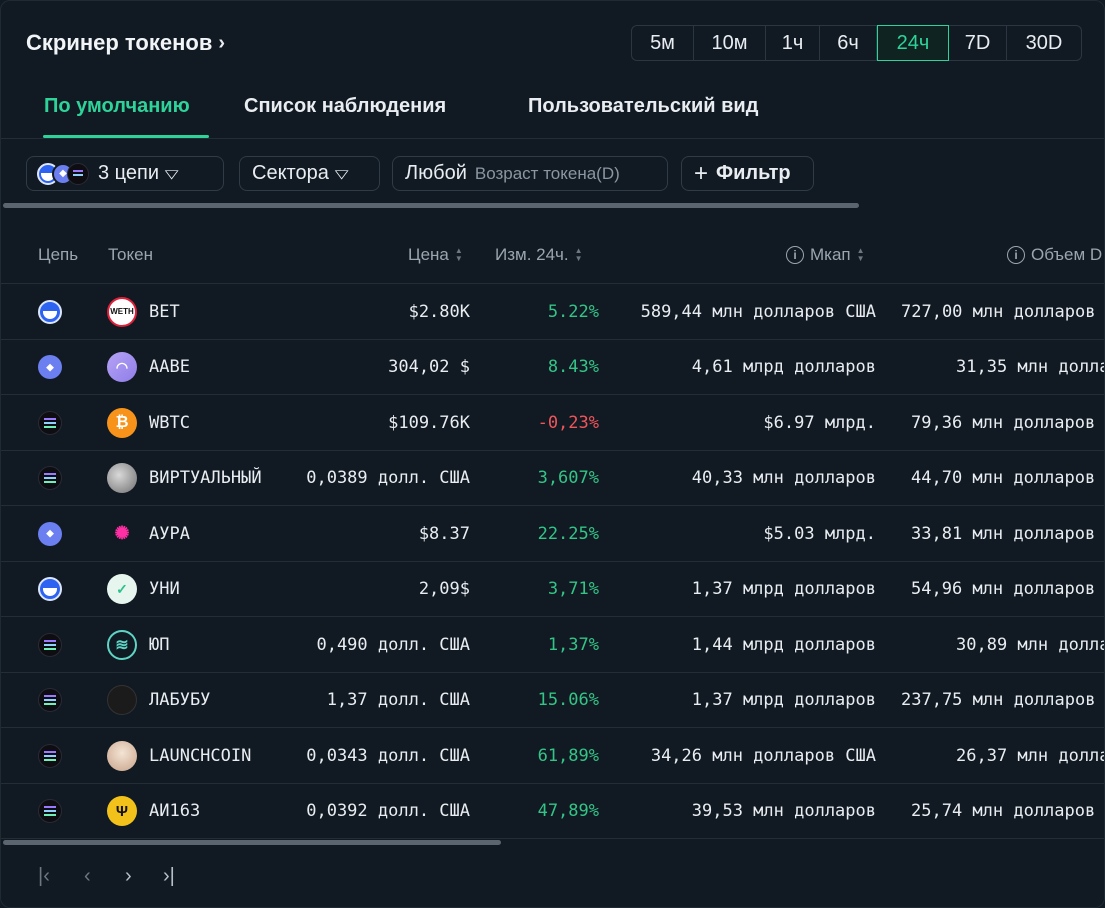 This screenshot has height=908, width=1105. Describe the element at coordinates (848, 43) in the screenshot. I see `timeframe-6h-button: 6ч` at that location.